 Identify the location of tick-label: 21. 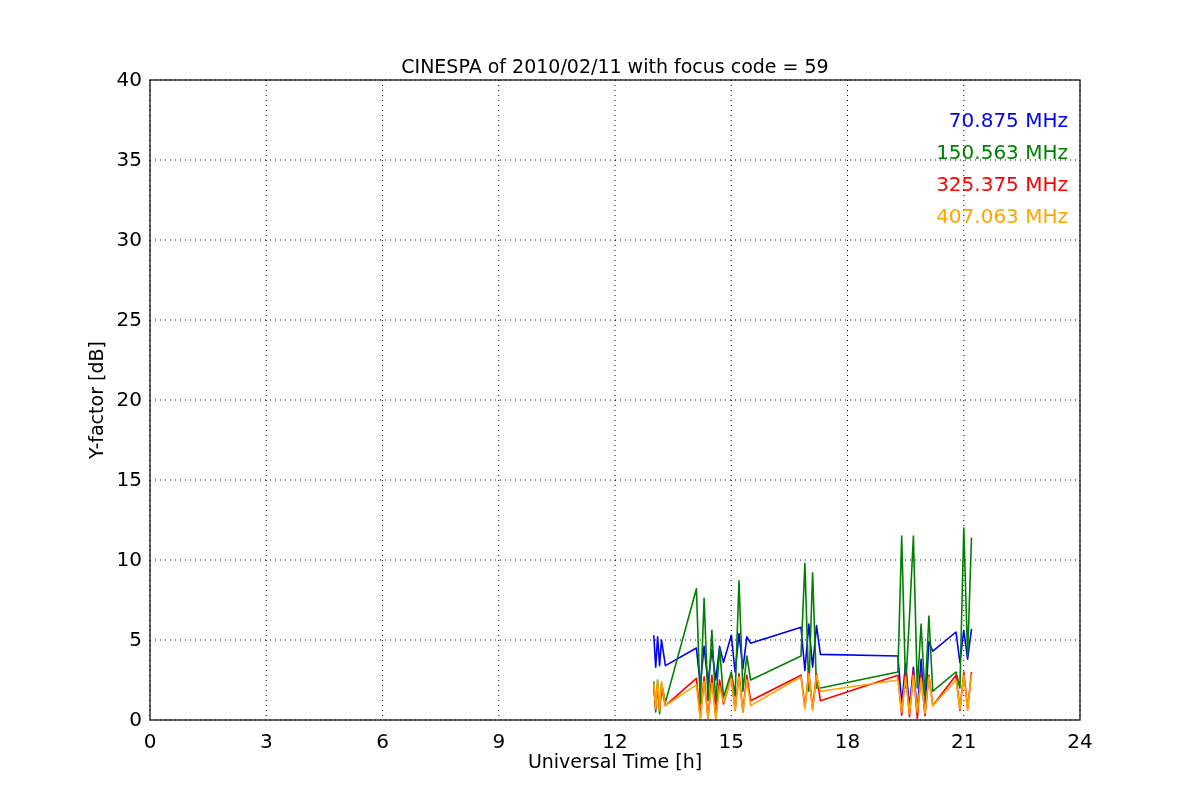
(964, 740).